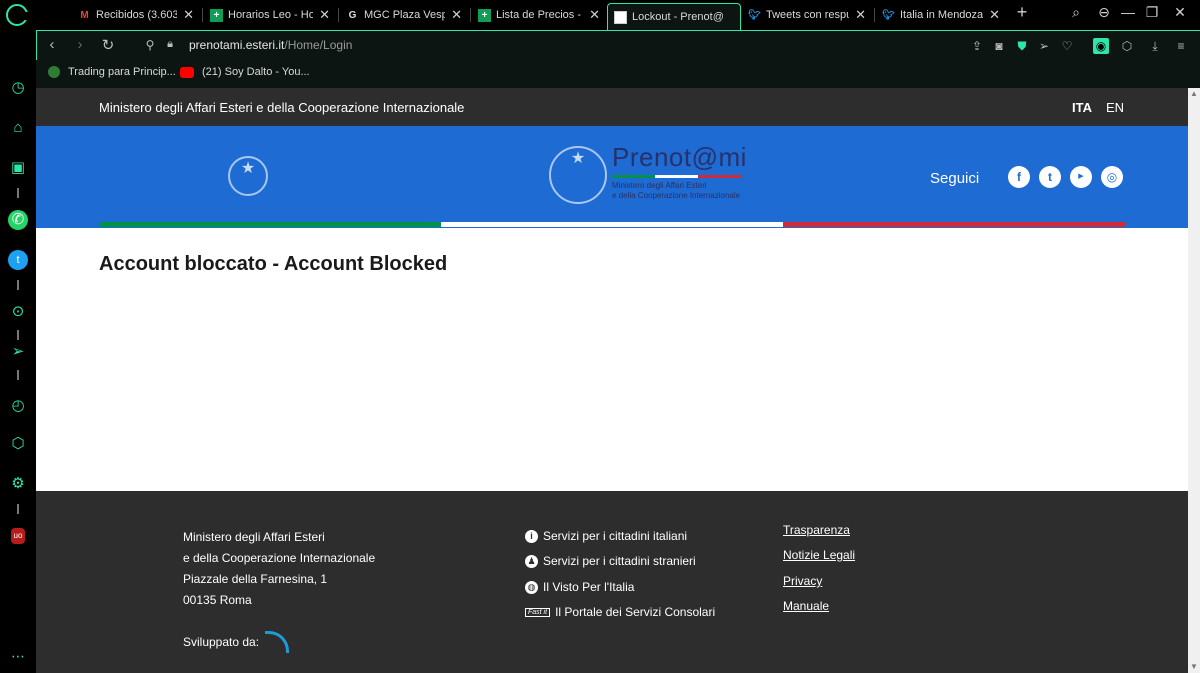  What do you see at coordinates (18, 168) in the screenshot?
I see `twitch-icon: ▣` at bounding box center [18, 168].